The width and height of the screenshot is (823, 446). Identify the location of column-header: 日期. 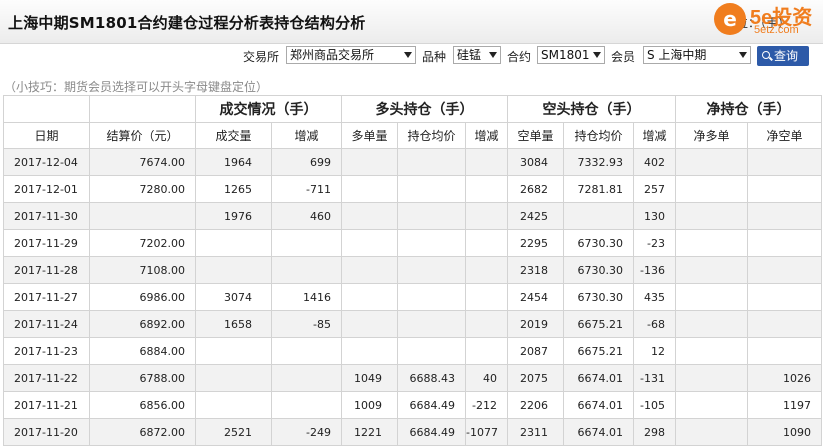
(46, 135).